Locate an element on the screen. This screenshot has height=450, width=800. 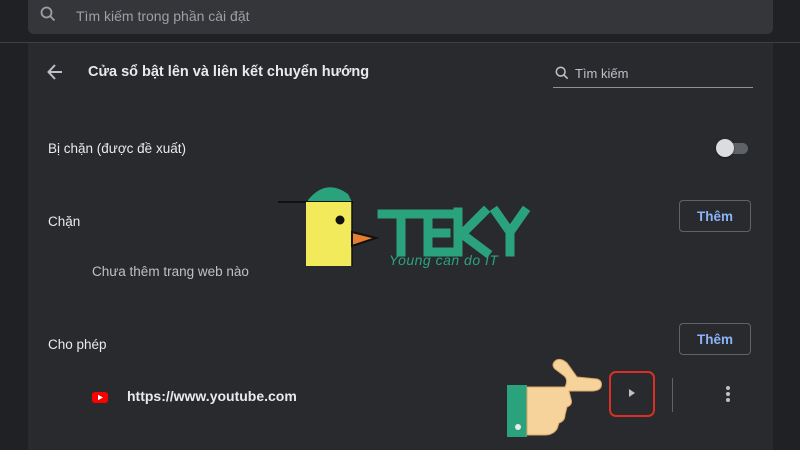
back-arrow-icon is located at coordinates (55, 74).